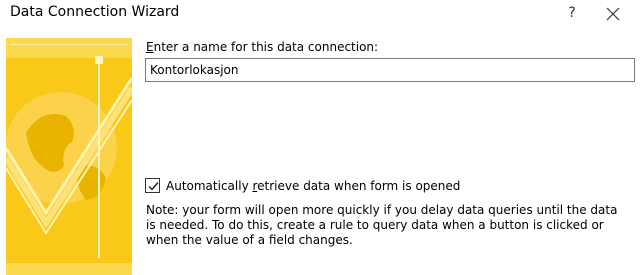  Describe the element at coordinates (390, 70) in the screenshot. I see `connection-name-input` at that location.